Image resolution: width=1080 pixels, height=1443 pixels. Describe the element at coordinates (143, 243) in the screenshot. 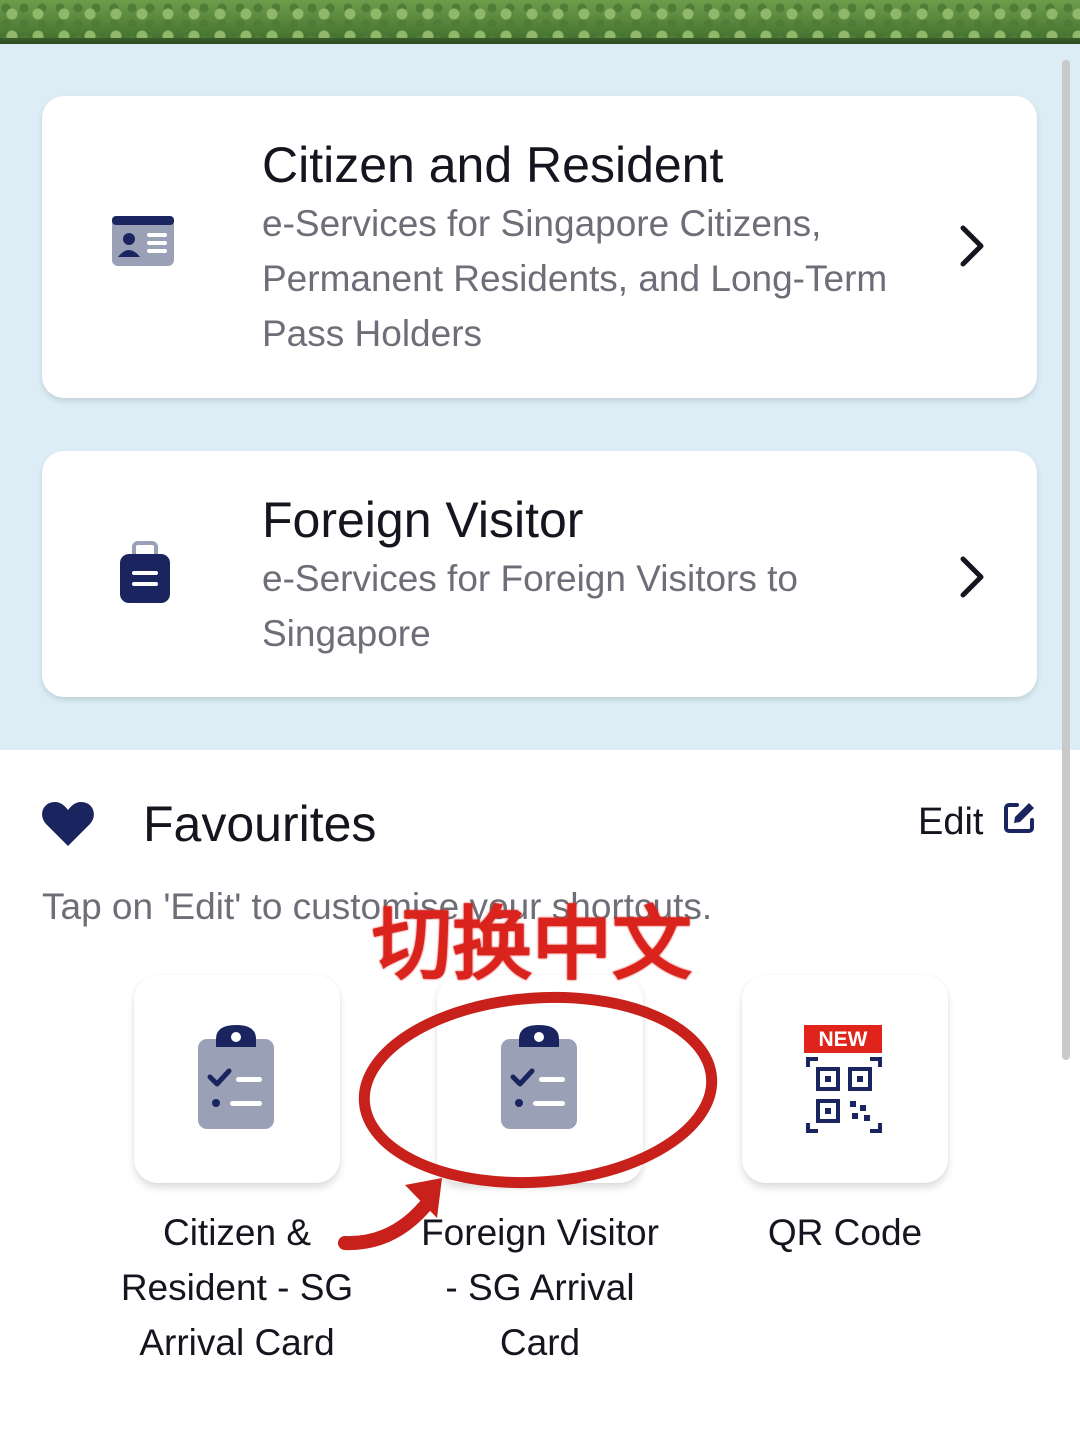

I see `id-card-icon` at that location.